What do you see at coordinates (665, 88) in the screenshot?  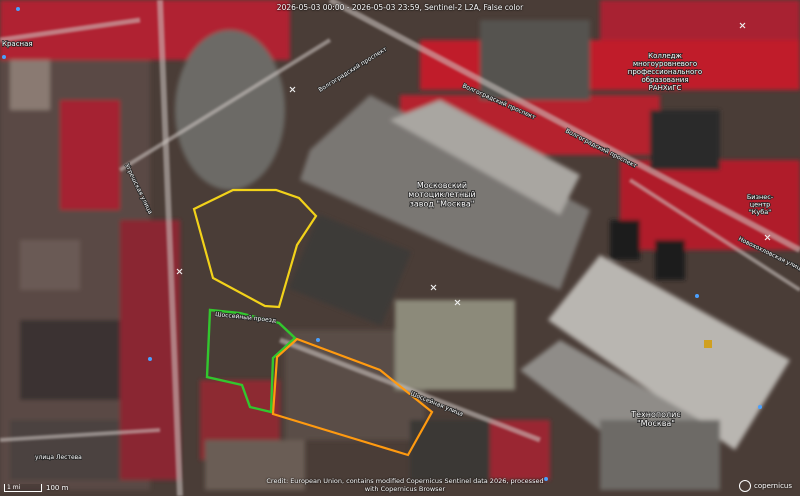 I see `label-line: РАНХиГС` at bounding box center [665, 88].